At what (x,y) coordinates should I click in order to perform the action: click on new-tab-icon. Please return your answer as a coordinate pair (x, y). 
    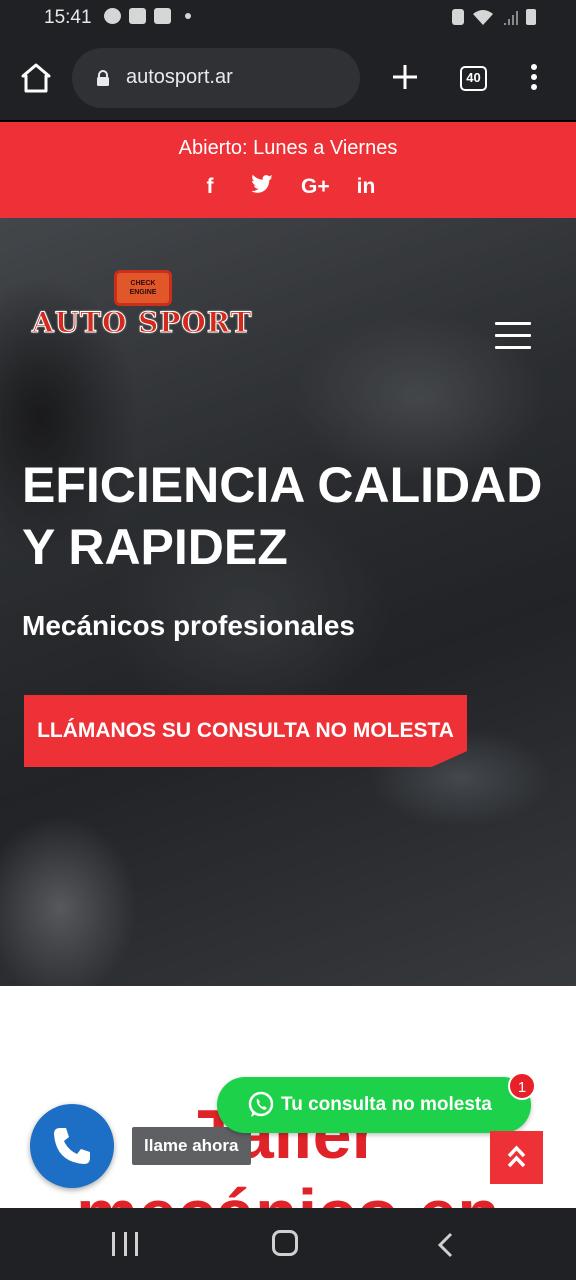
    Looking at the image, I should click on (405, 77).